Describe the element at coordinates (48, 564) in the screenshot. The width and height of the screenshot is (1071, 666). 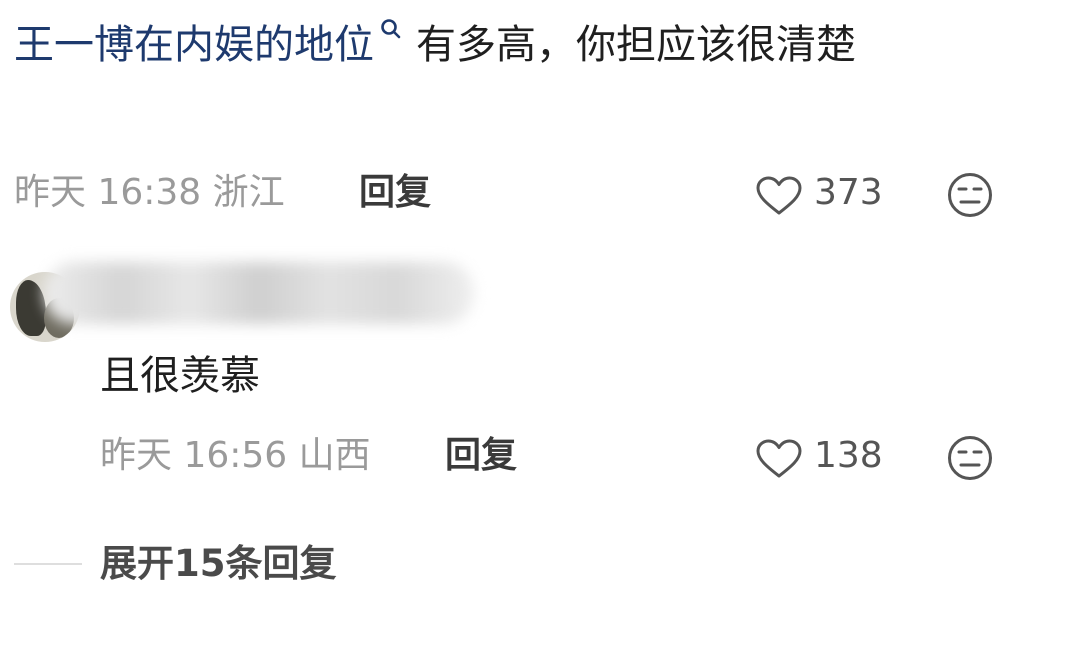
I see `divider-line` at that location.